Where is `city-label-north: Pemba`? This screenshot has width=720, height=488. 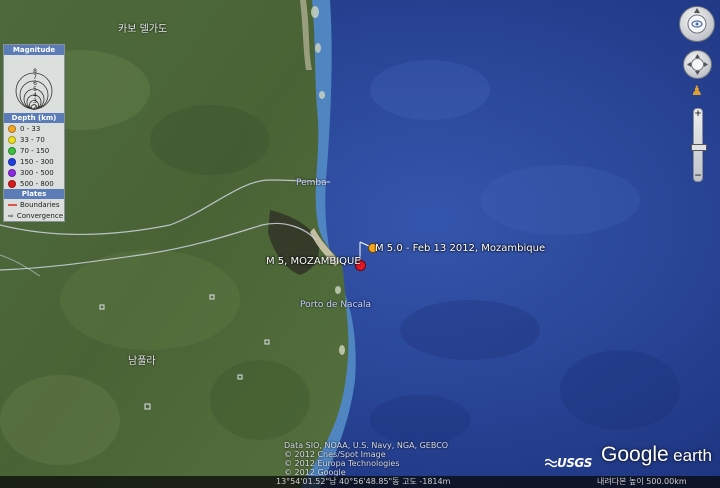
city-label-north: Pemba is located at coordinates (311, 183).